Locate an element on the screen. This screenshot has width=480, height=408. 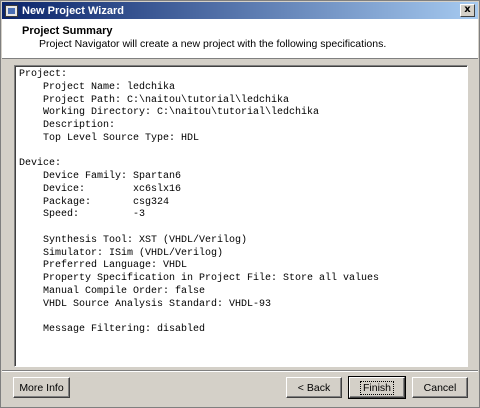
button-separator is located at coordinates (240, 371).